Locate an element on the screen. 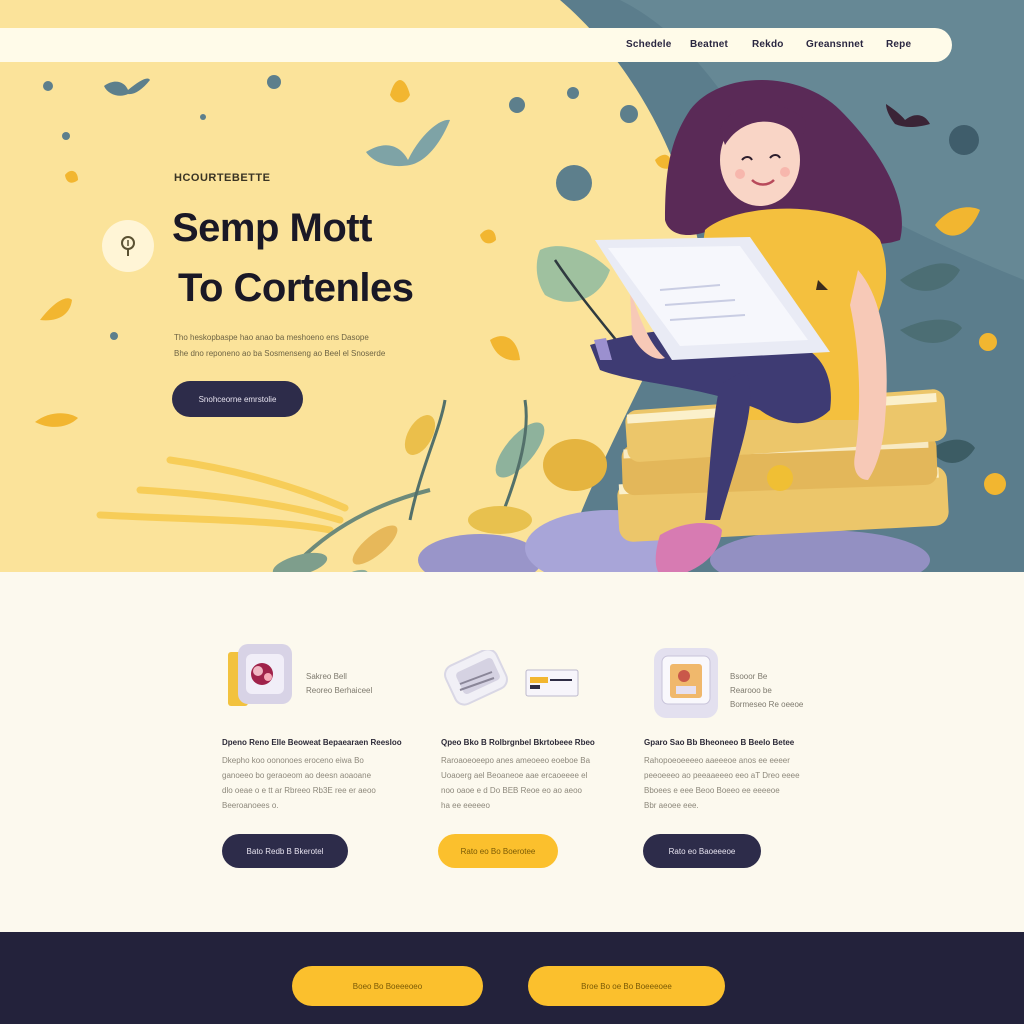  location-pin-icon is located at coordinates (128, 246).